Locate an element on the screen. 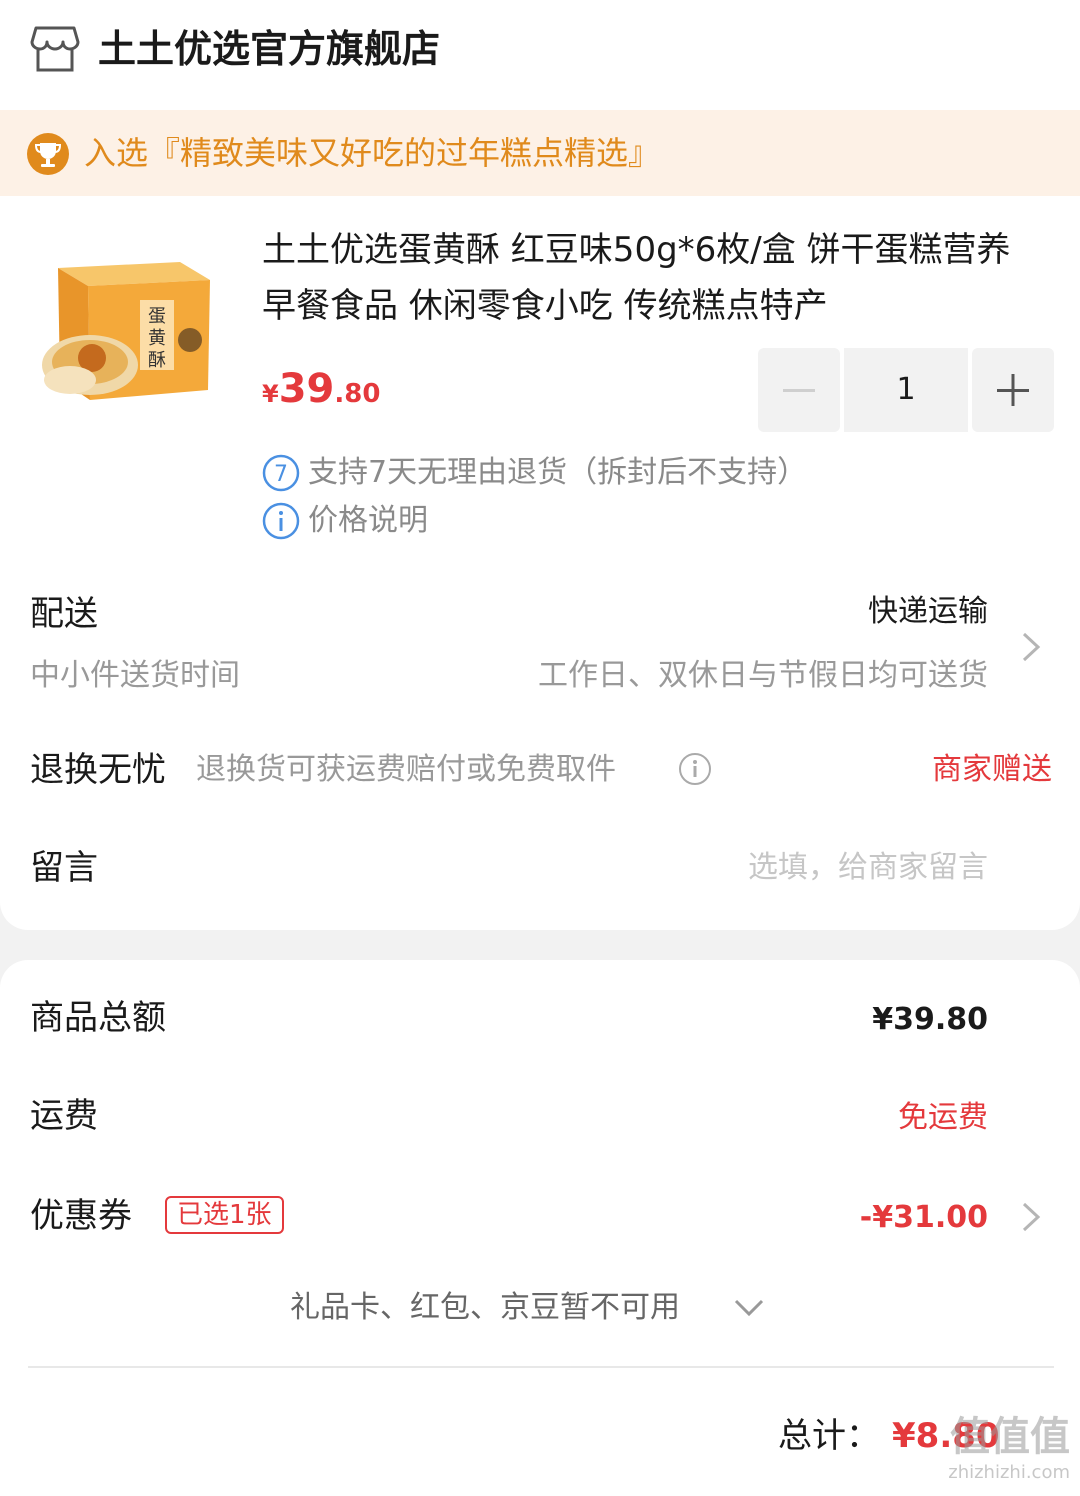 The width and height of the screenshot is (1080, 1496). price-integer: 39 is located at coordinates (306, 389).